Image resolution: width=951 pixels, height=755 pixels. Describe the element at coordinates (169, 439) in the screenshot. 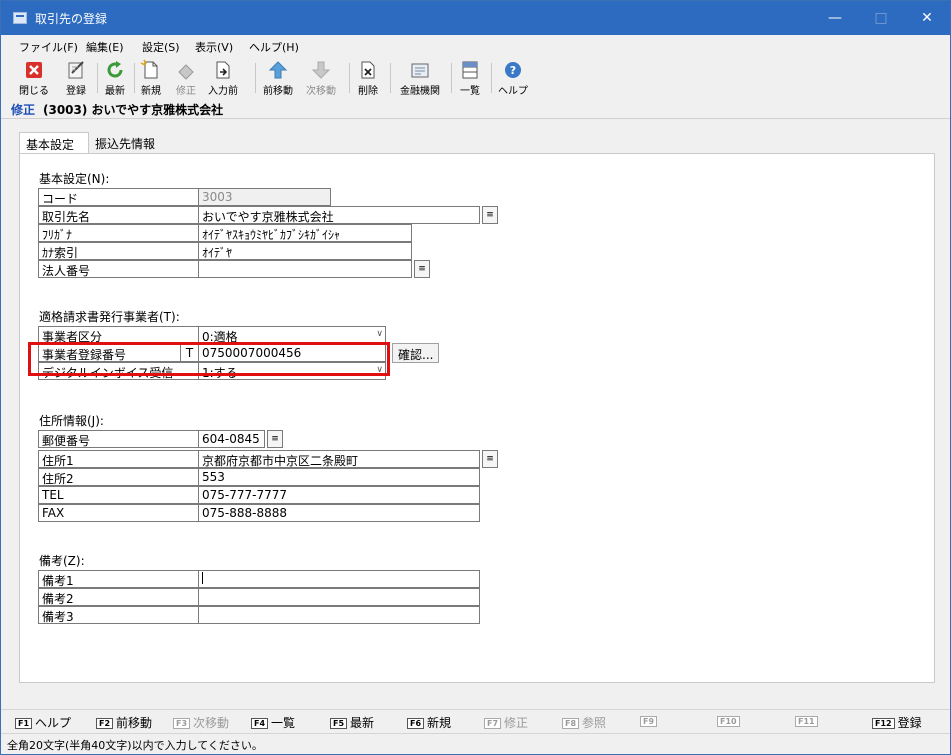

I see `field-postal-code: 郵便番号 604-0845 ≡` at that location.